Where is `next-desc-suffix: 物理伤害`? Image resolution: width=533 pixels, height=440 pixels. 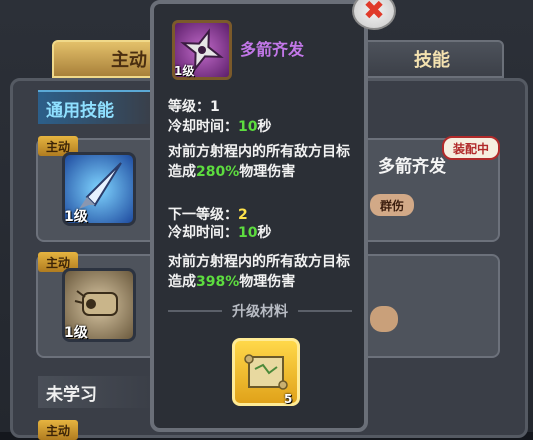 next-desc-suffix: 物理伤害 is located at coordinates (267, 282).